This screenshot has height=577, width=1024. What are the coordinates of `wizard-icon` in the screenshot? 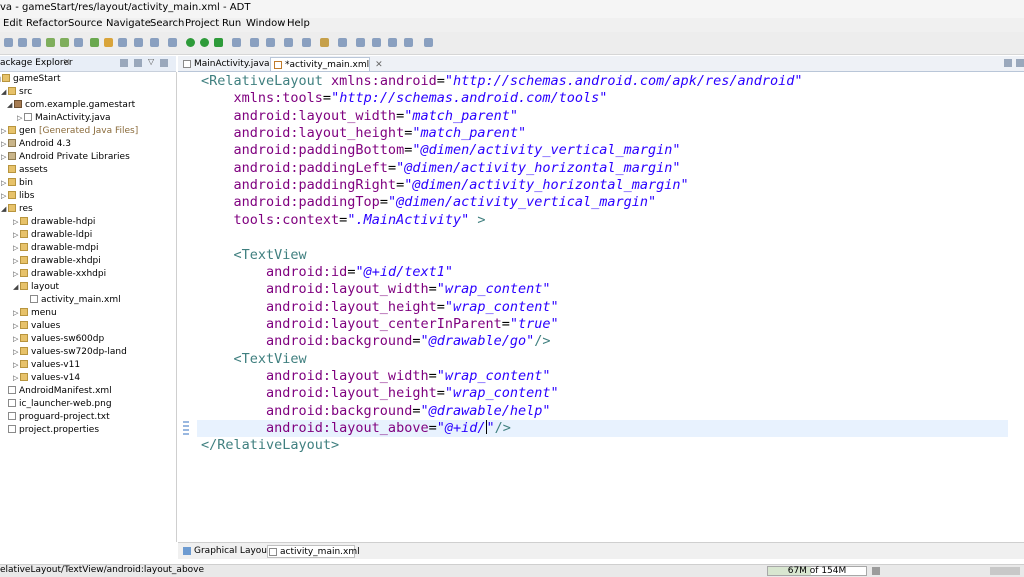 It's located at (108, 42).